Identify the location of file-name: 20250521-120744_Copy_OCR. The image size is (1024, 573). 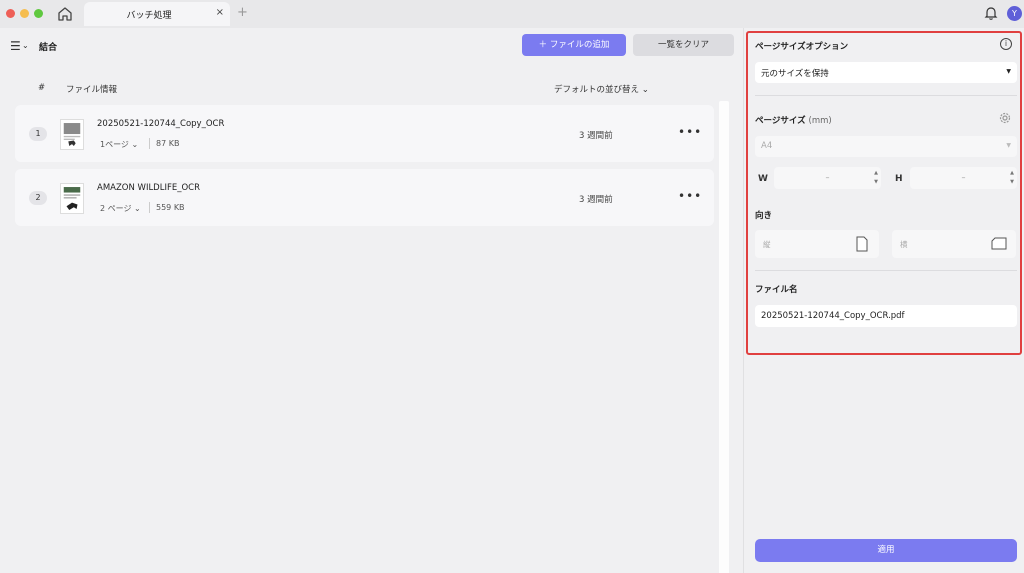
(161, 124).